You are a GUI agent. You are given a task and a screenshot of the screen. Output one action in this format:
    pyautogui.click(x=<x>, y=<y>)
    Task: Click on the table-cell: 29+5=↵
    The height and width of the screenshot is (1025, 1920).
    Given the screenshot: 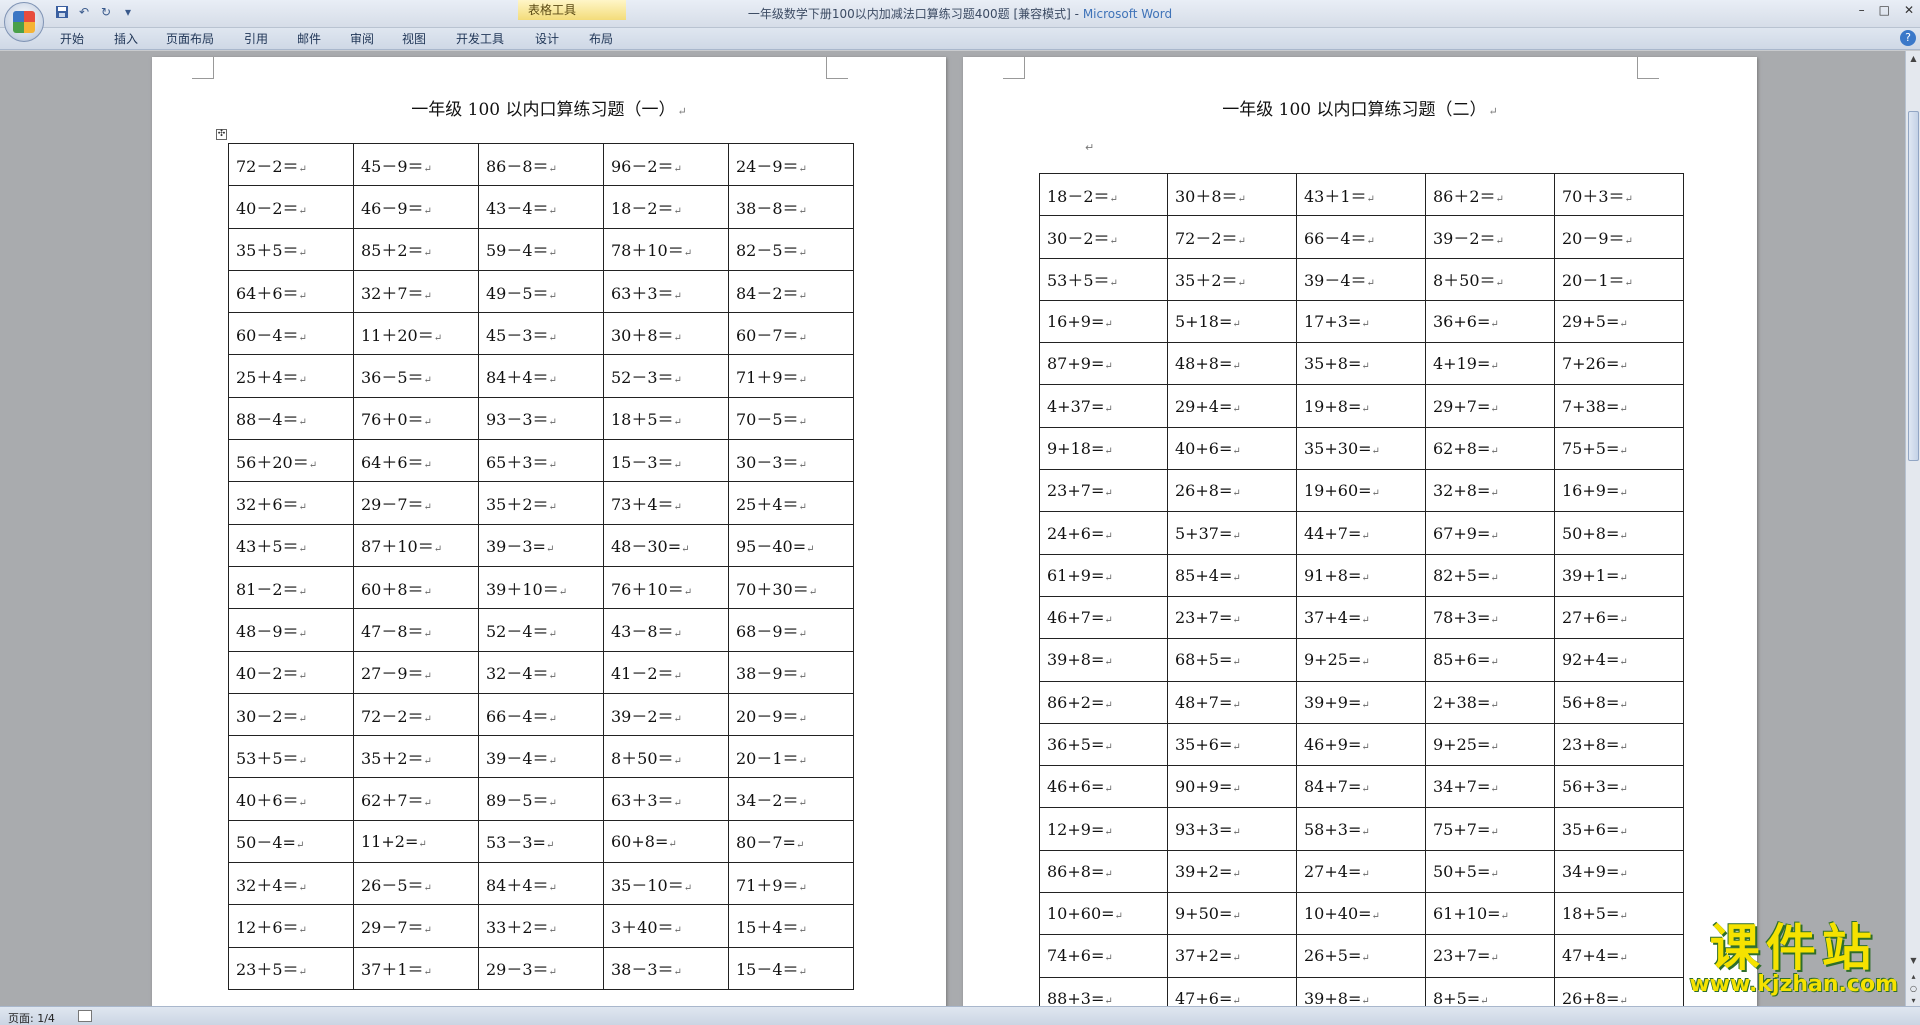 What is the action you would take?
    pyautogui.click(x=1619, y=321)
    